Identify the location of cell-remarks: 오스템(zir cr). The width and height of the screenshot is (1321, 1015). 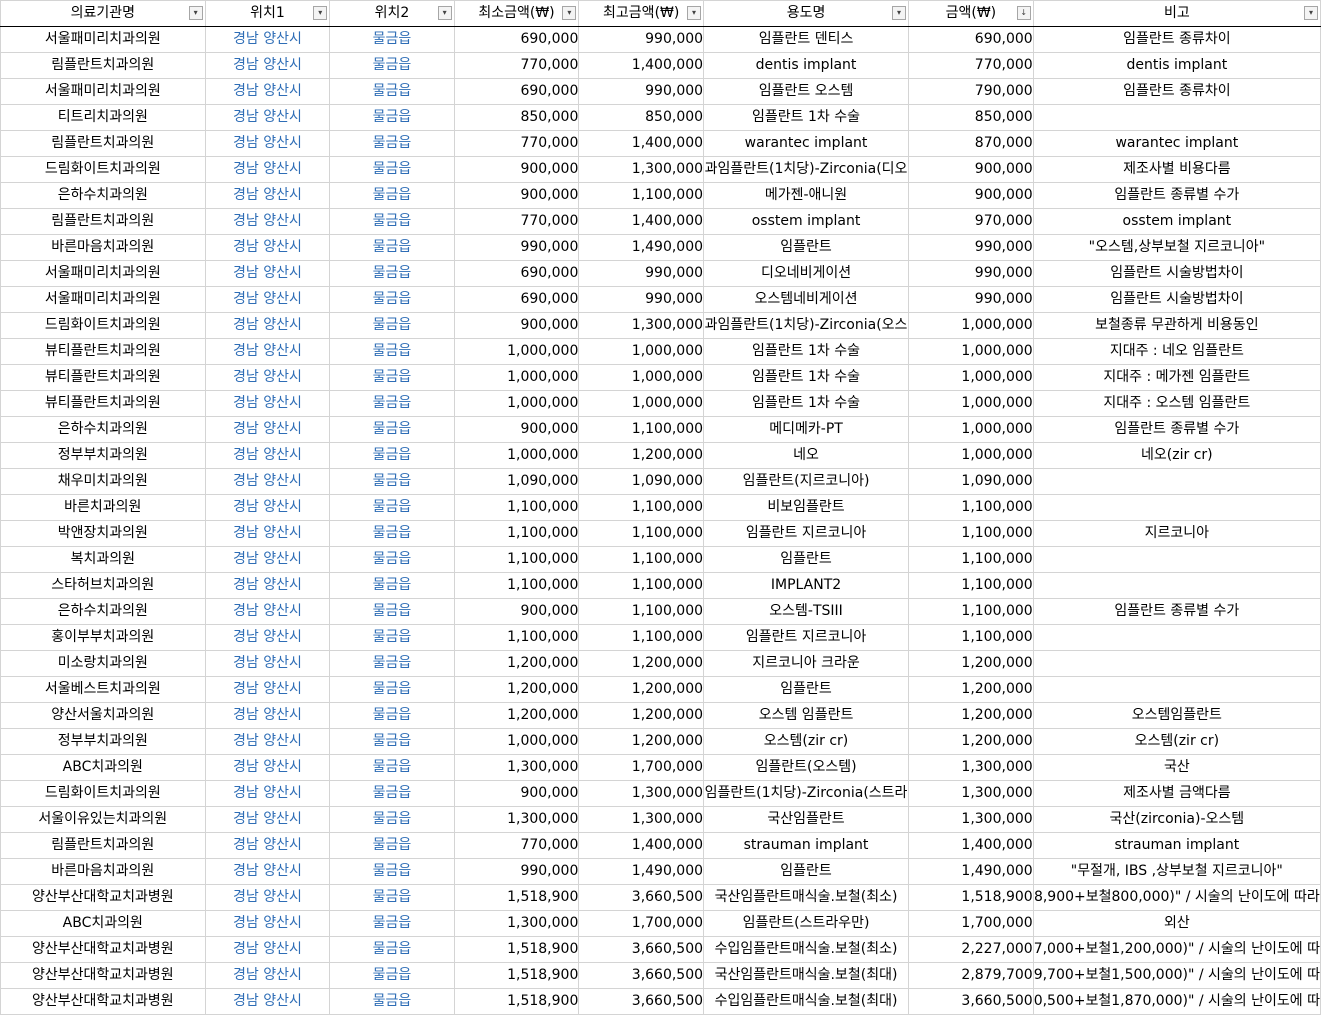
(1176, 741).